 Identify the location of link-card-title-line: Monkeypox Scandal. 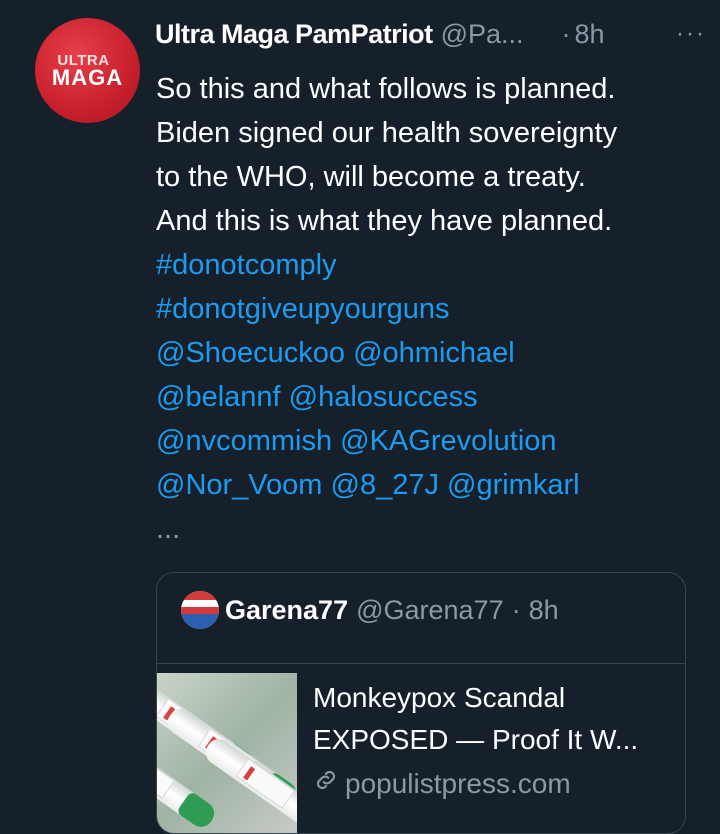
(493, 698).